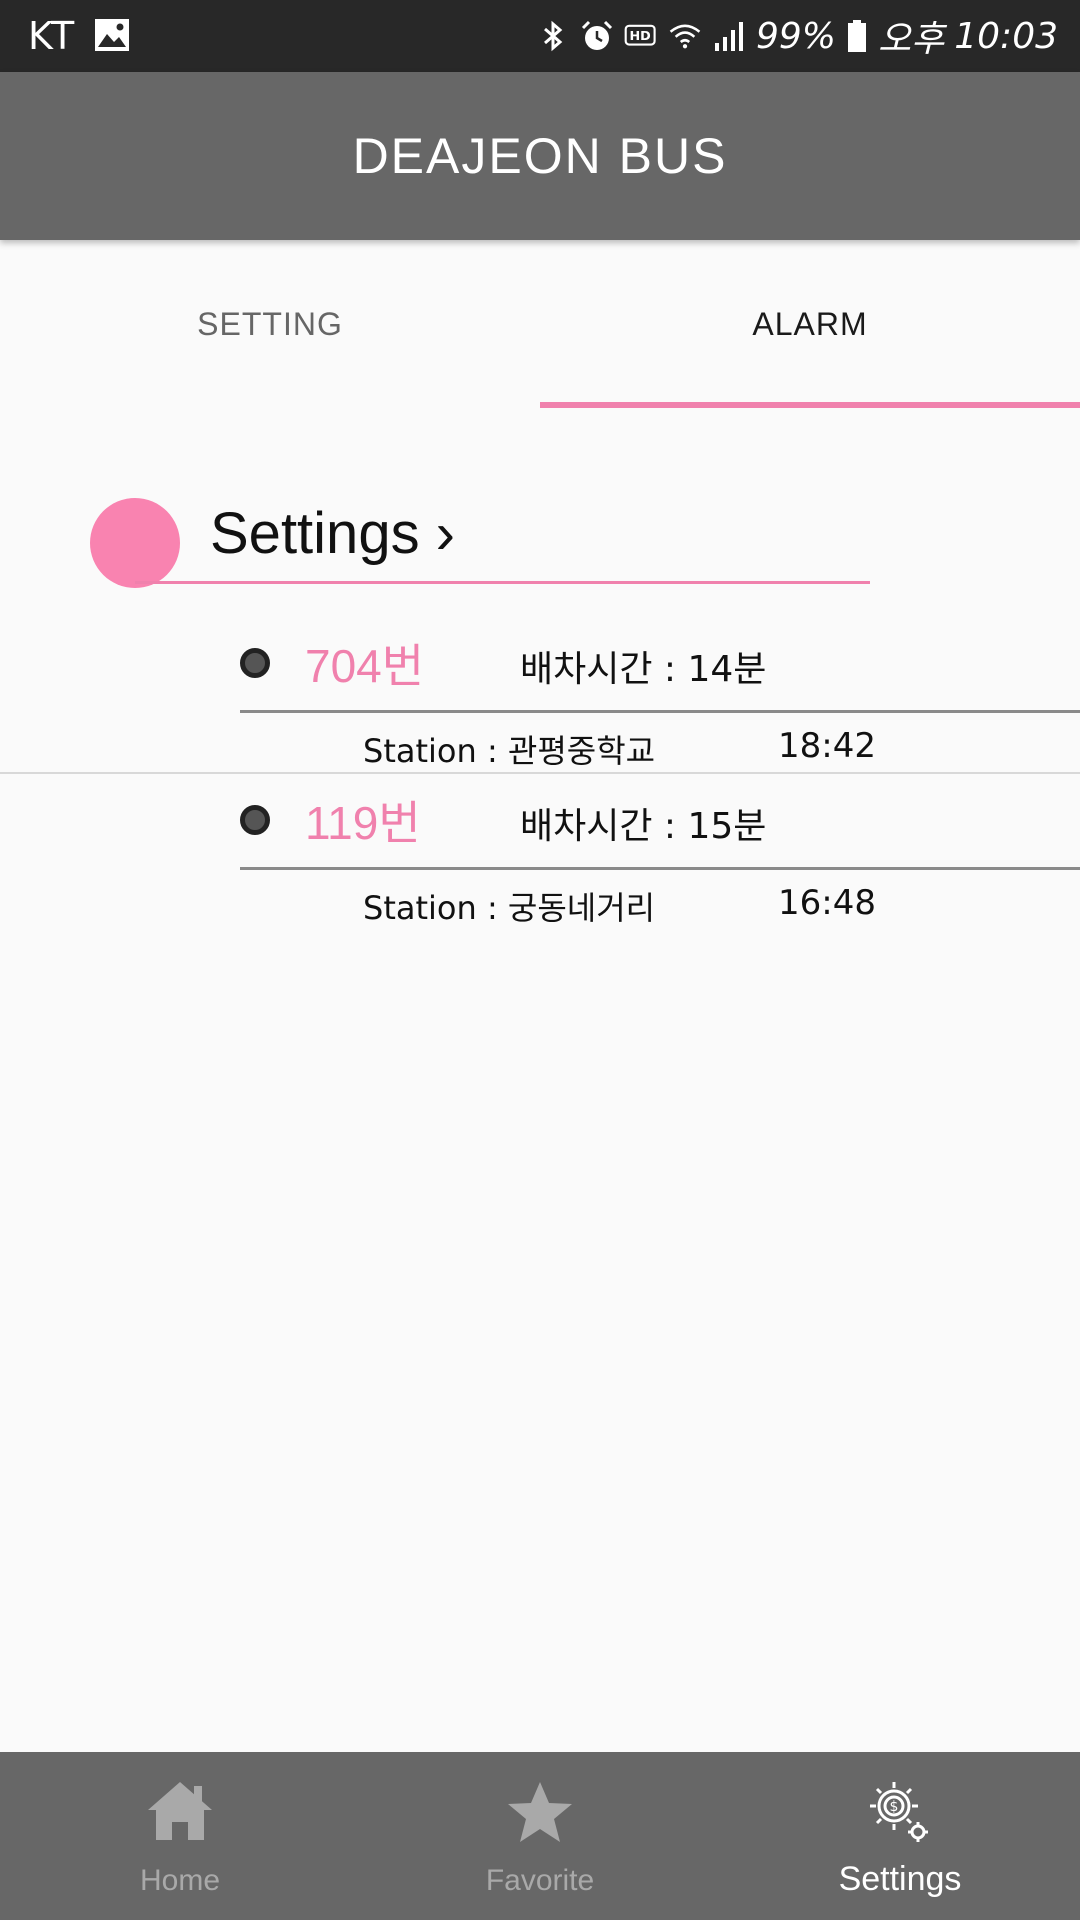 This screenshot has width=1080, height=1920. I want to click on tab-indicator, so click(810, 405).